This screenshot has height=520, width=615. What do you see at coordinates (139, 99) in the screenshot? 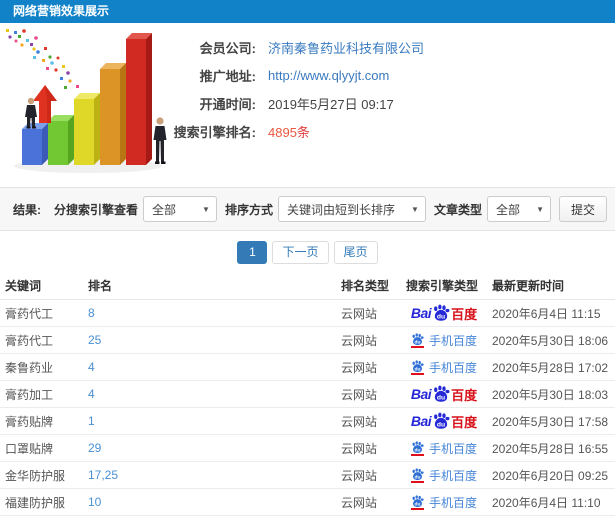
I see `bar-red` at bounding box center [139, 99].